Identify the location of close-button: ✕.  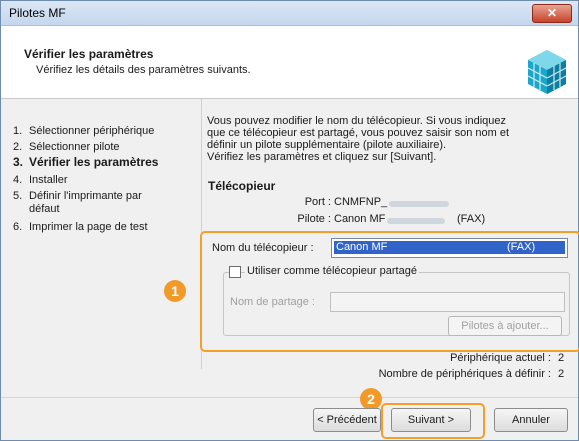
(552, 13).